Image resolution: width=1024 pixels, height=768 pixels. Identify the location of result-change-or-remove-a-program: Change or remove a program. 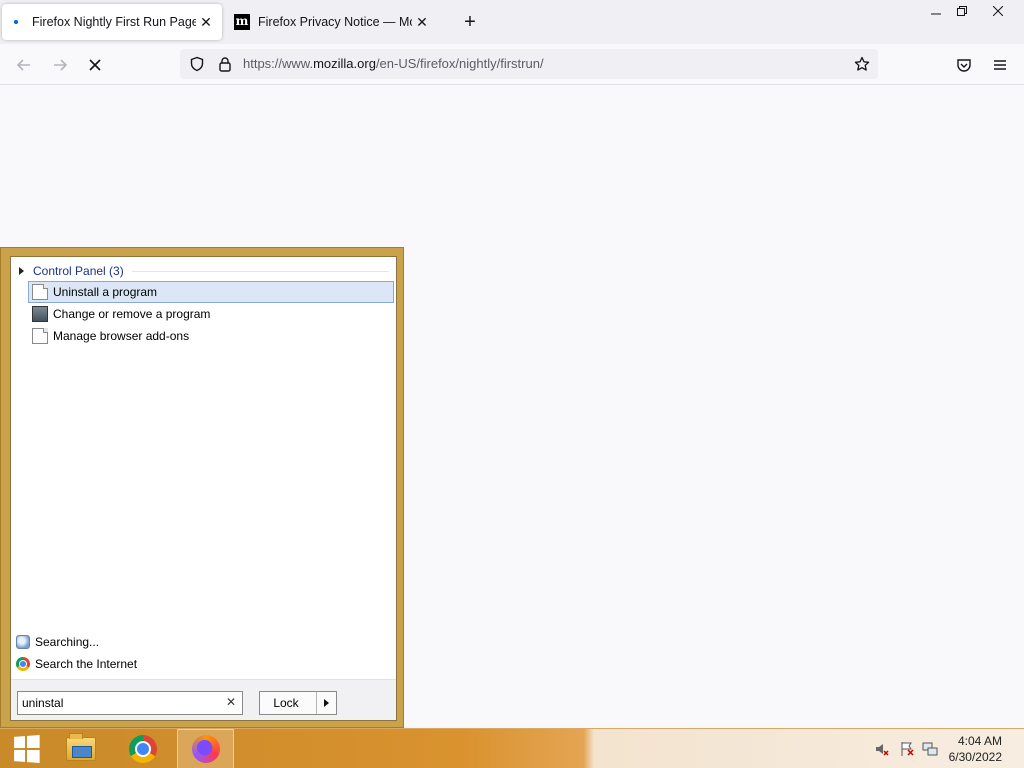
(211, 314).